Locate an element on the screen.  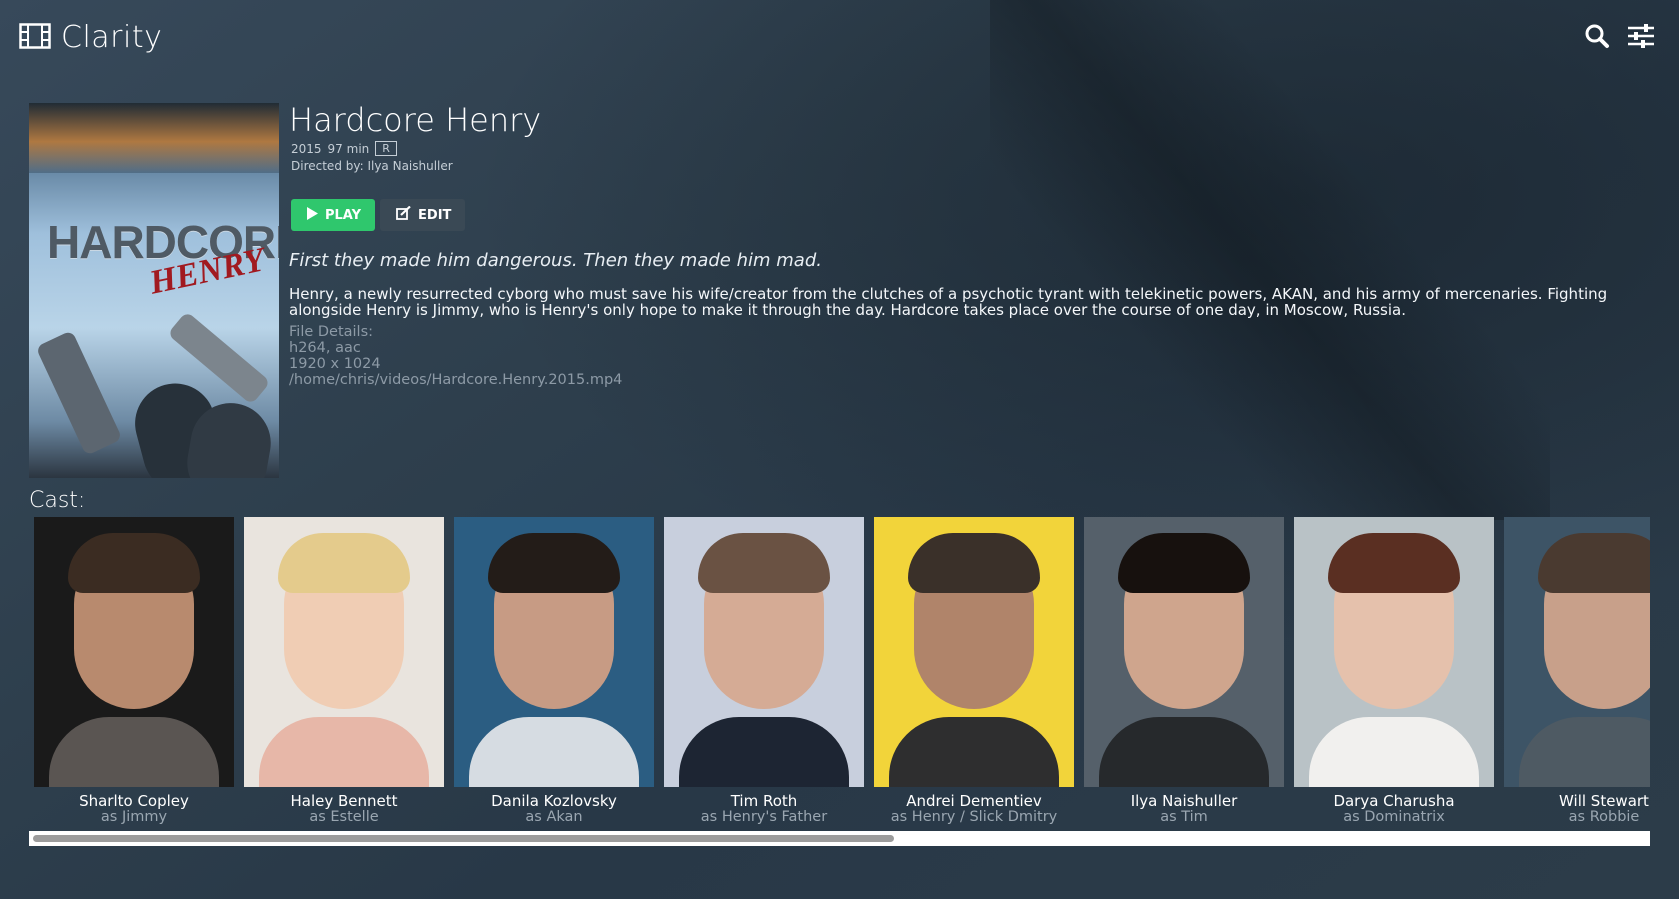
rating-badge: R is located at coordinates (386, 148).